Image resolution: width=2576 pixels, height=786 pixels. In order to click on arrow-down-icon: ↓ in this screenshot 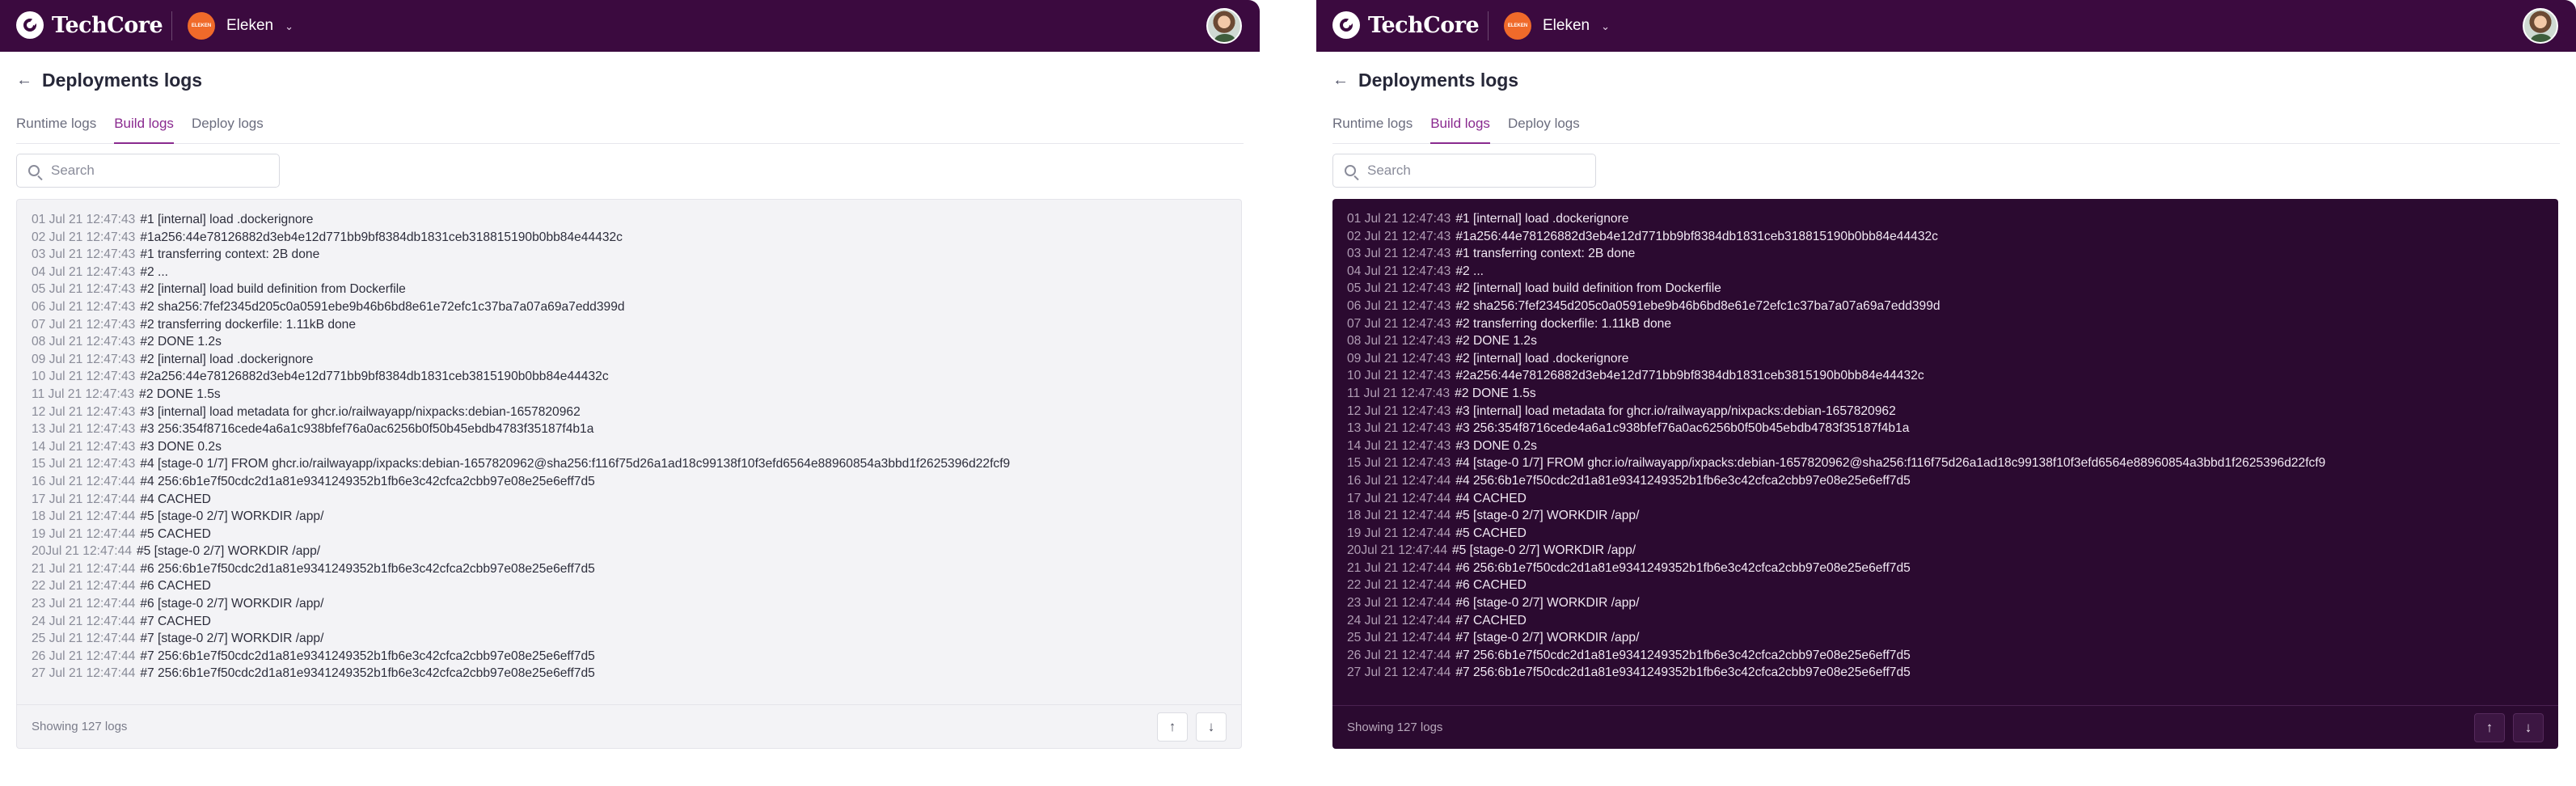, I will do `click(1211, 727)`.